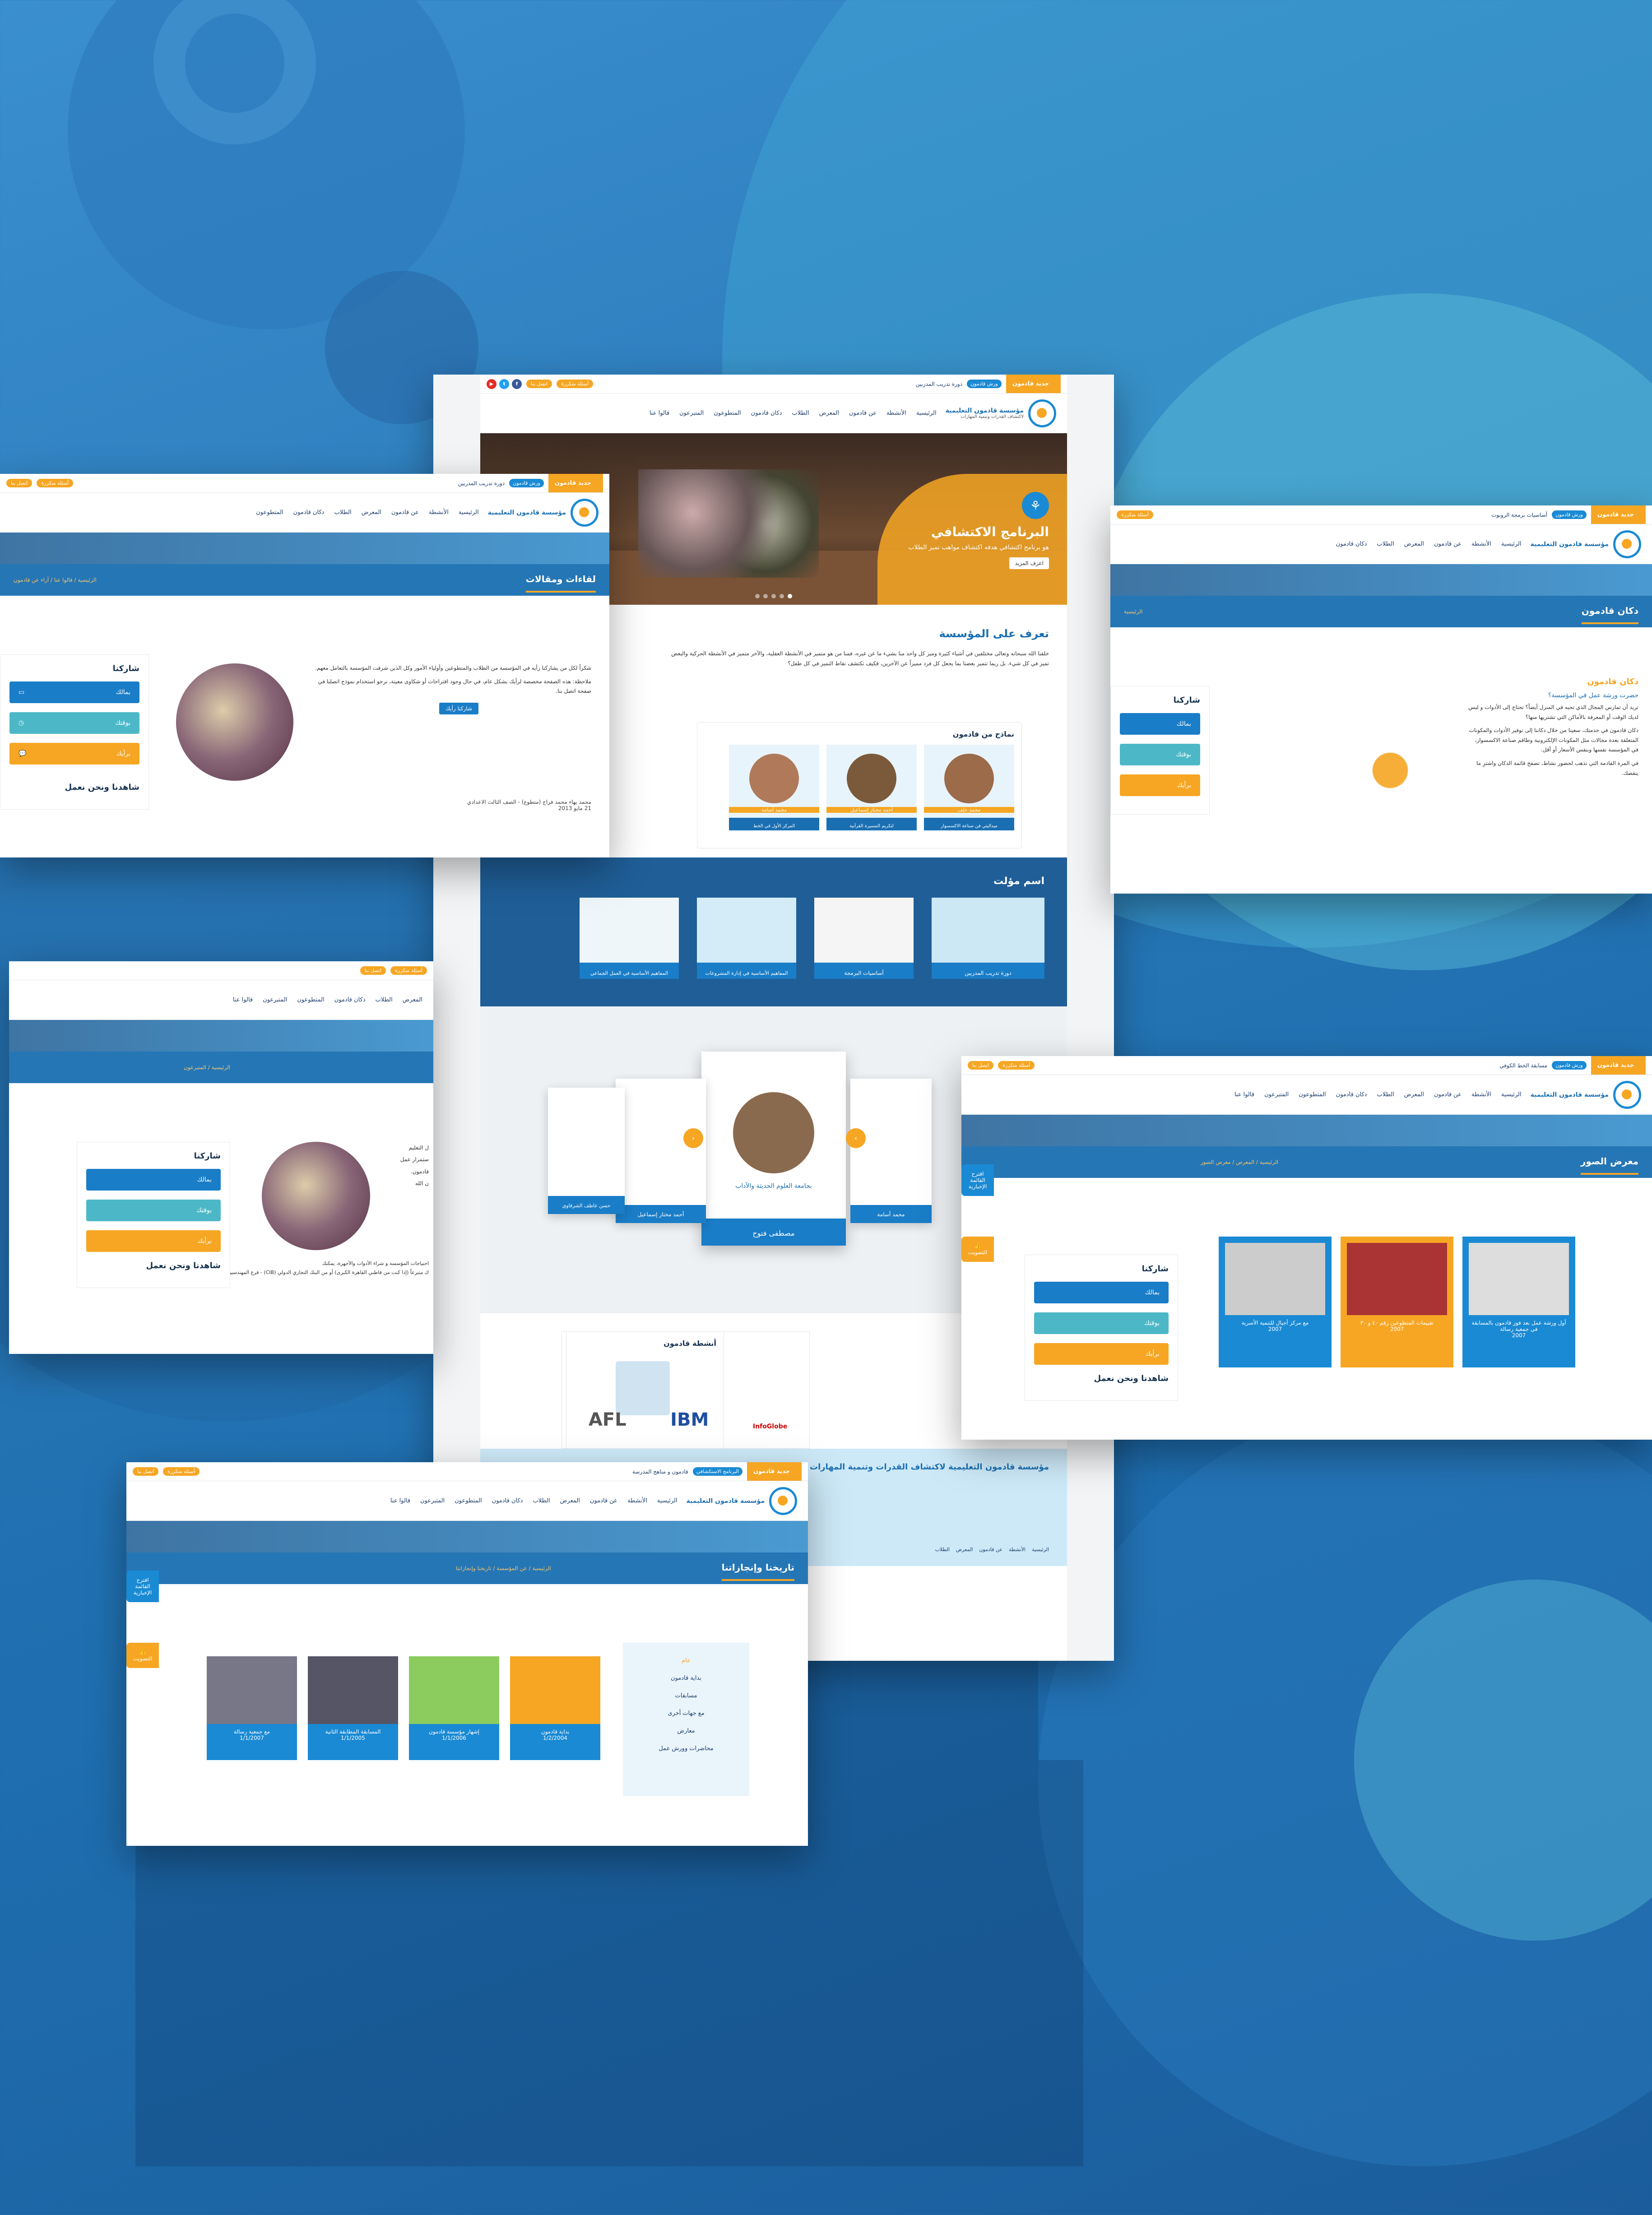  What do you see at coordinates (446, 1472) in the screenshot?
I see `news-ticker: قادمون و مناهج المدرسة` at bounding box center [446, 1472].